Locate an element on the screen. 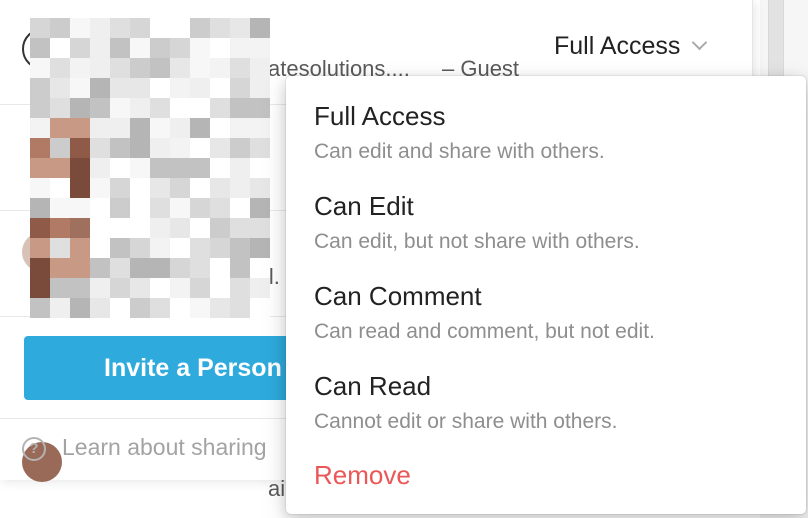 This screenshot has height=518, width=808. question-circle-icon: ? is located at coordinates (34, 449).